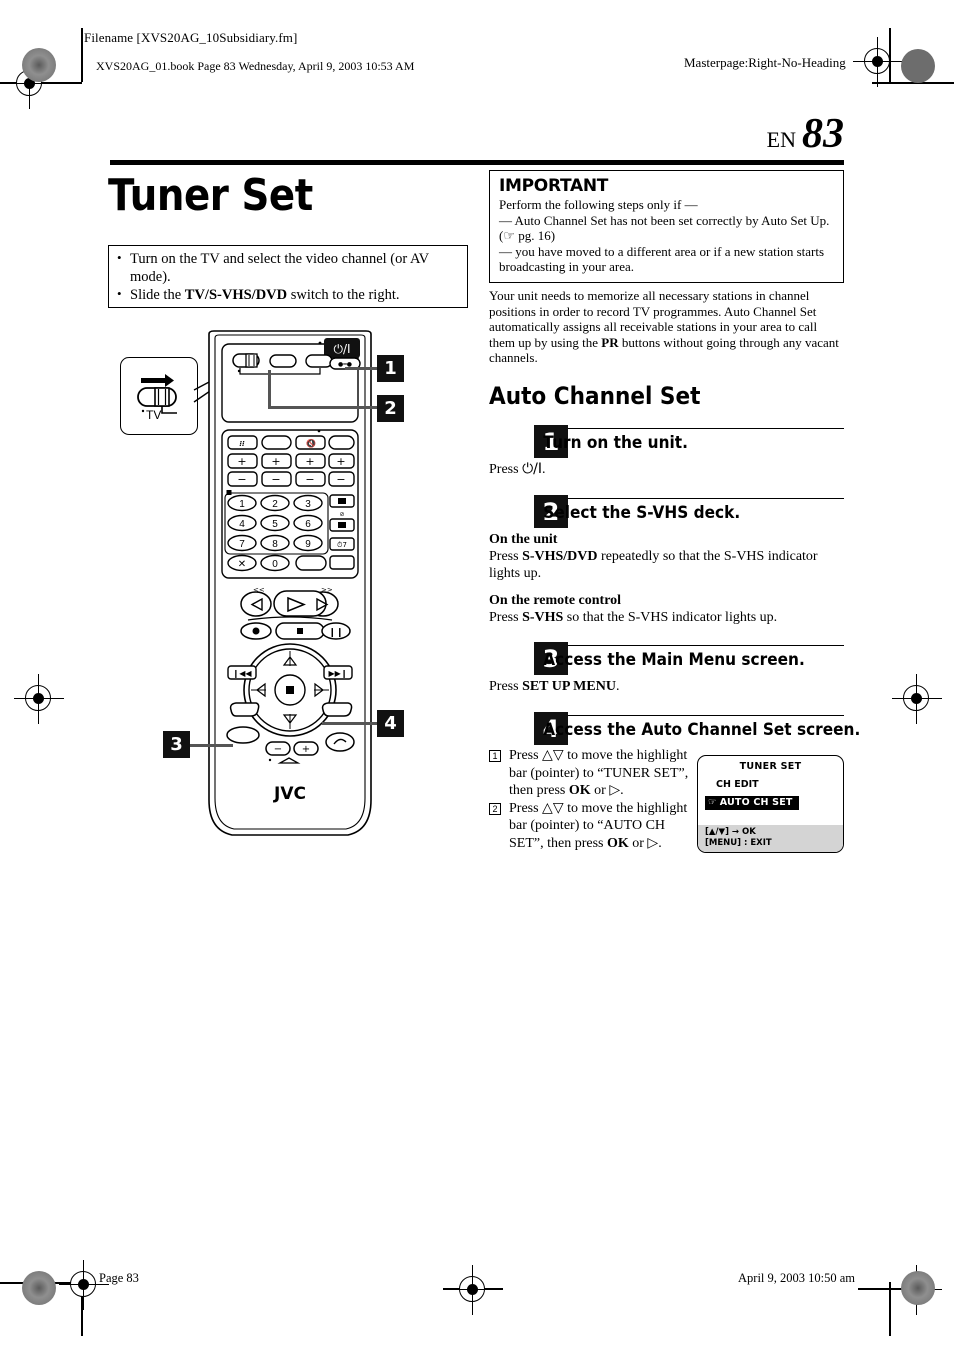 Image resolution: width=954 pixels, height=1351 pixels. I want to click on page-language-code: EN, so click(781, 139).